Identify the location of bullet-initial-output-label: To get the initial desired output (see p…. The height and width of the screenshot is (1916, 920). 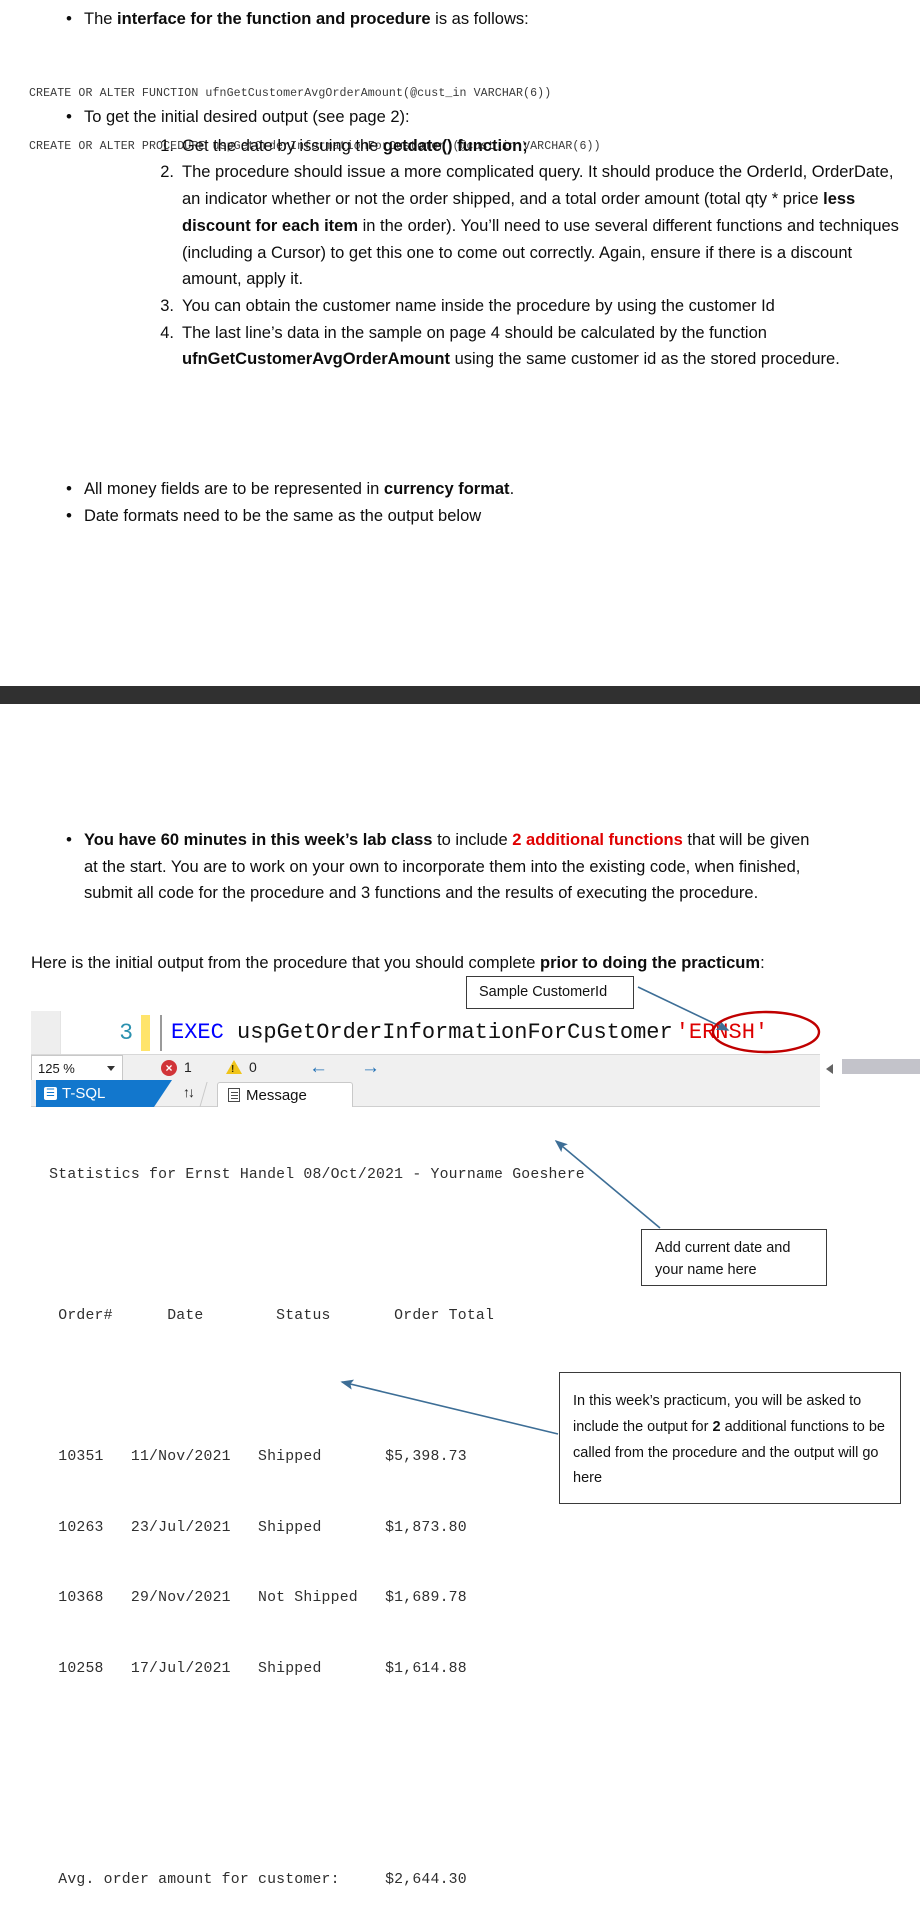
(247, 117).